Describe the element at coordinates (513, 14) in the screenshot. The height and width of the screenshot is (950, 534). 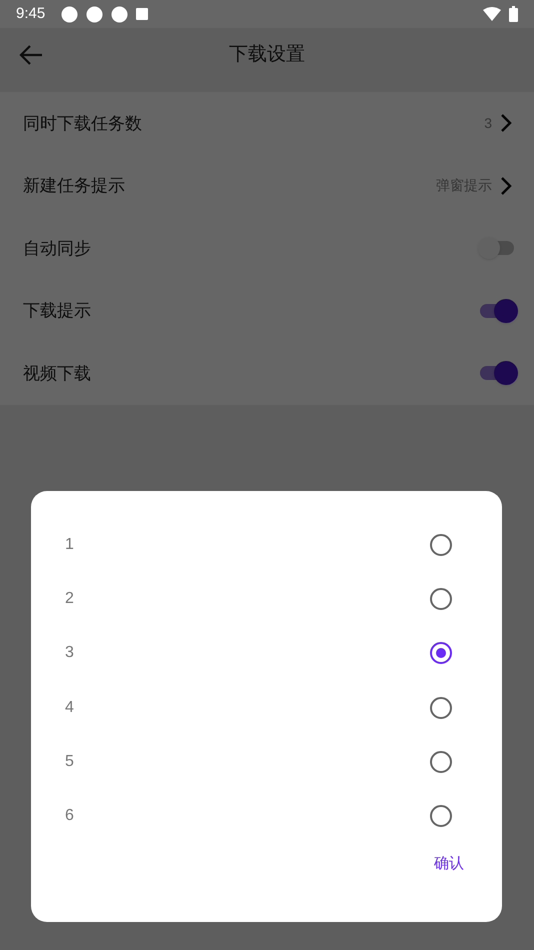
I see `battery-icon` at that location.